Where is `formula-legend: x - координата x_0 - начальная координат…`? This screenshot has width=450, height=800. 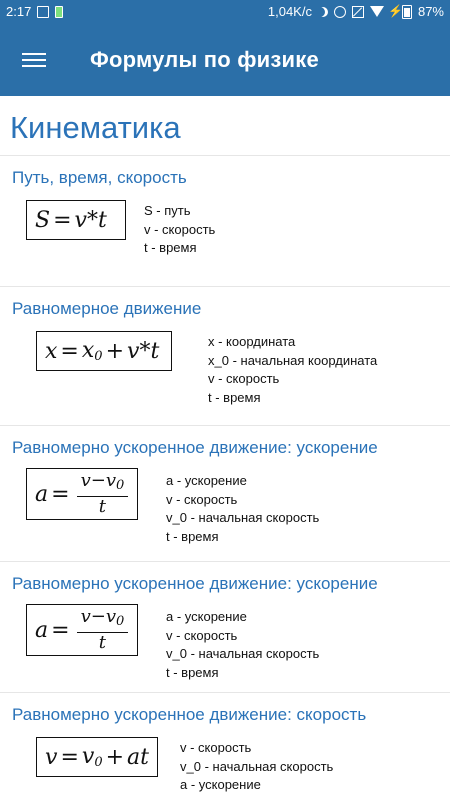 formula-legend: x - координата x_0 - начальная координат… is located at coordinates (292, 370).